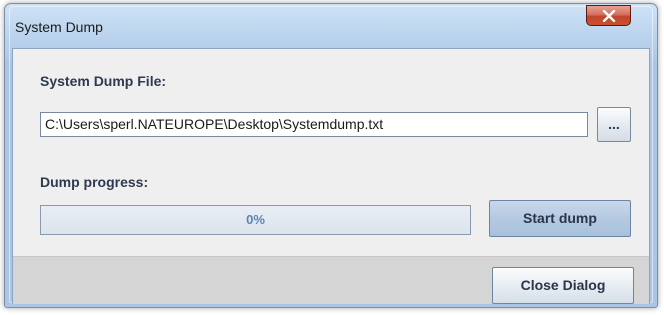  I want to click on close-icon, so click(609, 16).